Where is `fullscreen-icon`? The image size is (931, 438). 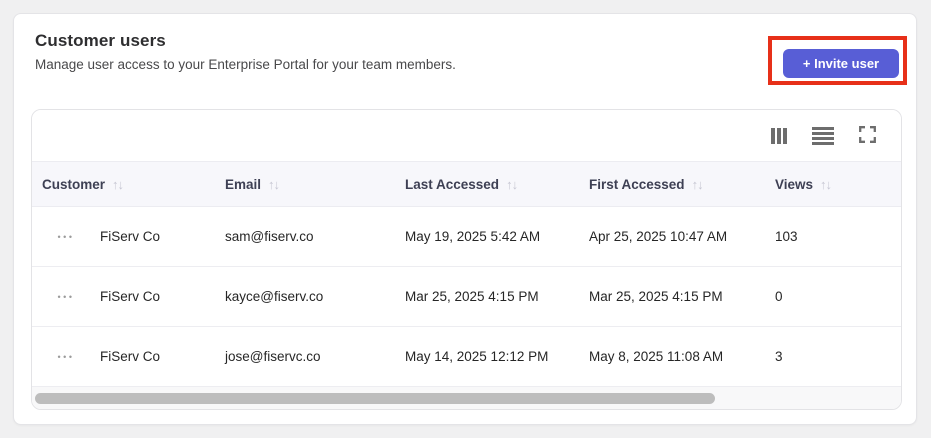 fullscreen-icon is located at coordinates (867, 135).